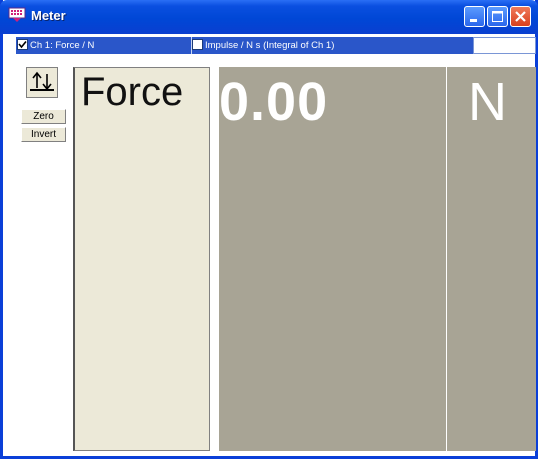 Image resolution: width=538 pixels, height=459 pixels. What do you see at coordinates (103, 45) in the screenshot?
I see `channel-1-toggle: Ch 1: Force / N` at bounding box center [103, 45].